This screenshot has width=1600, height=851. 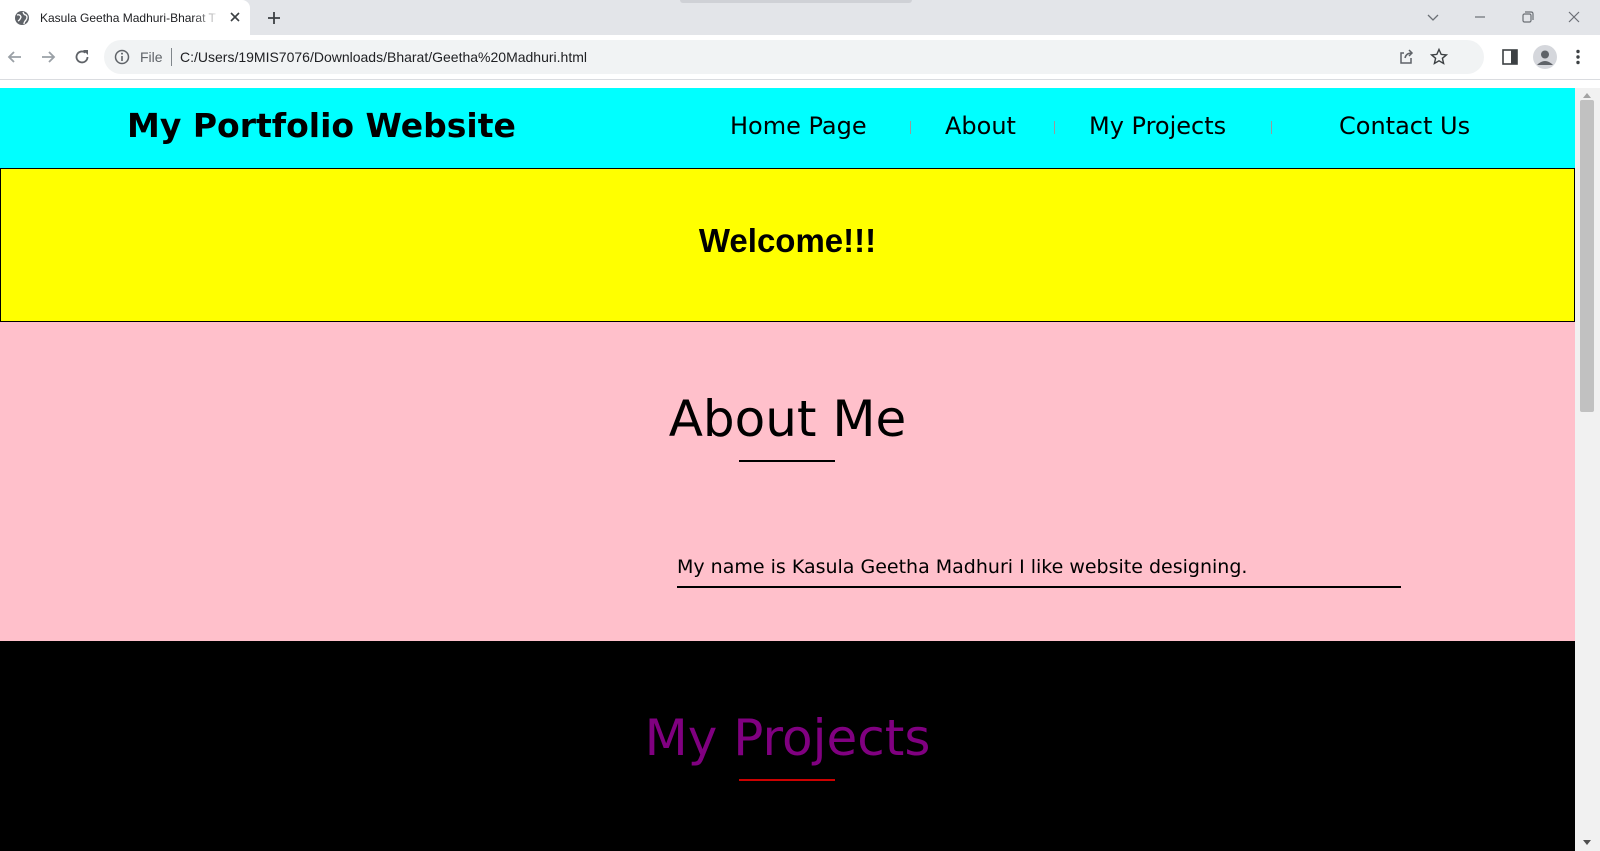 I want to click on star-icon, so click(x=1439, y=57).